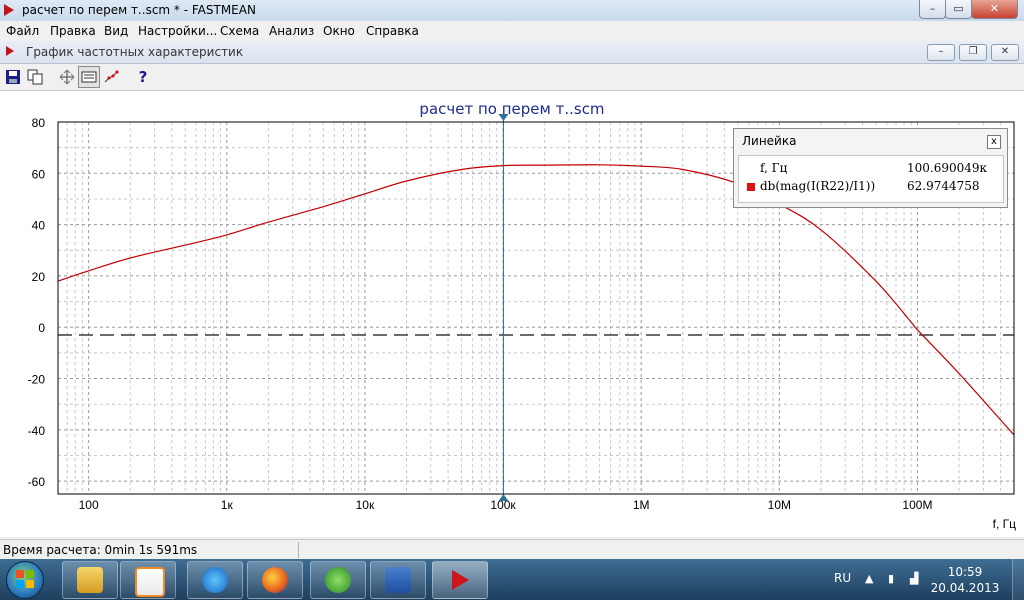  I want to click on menu-schema: Схема, so click(239, 31).